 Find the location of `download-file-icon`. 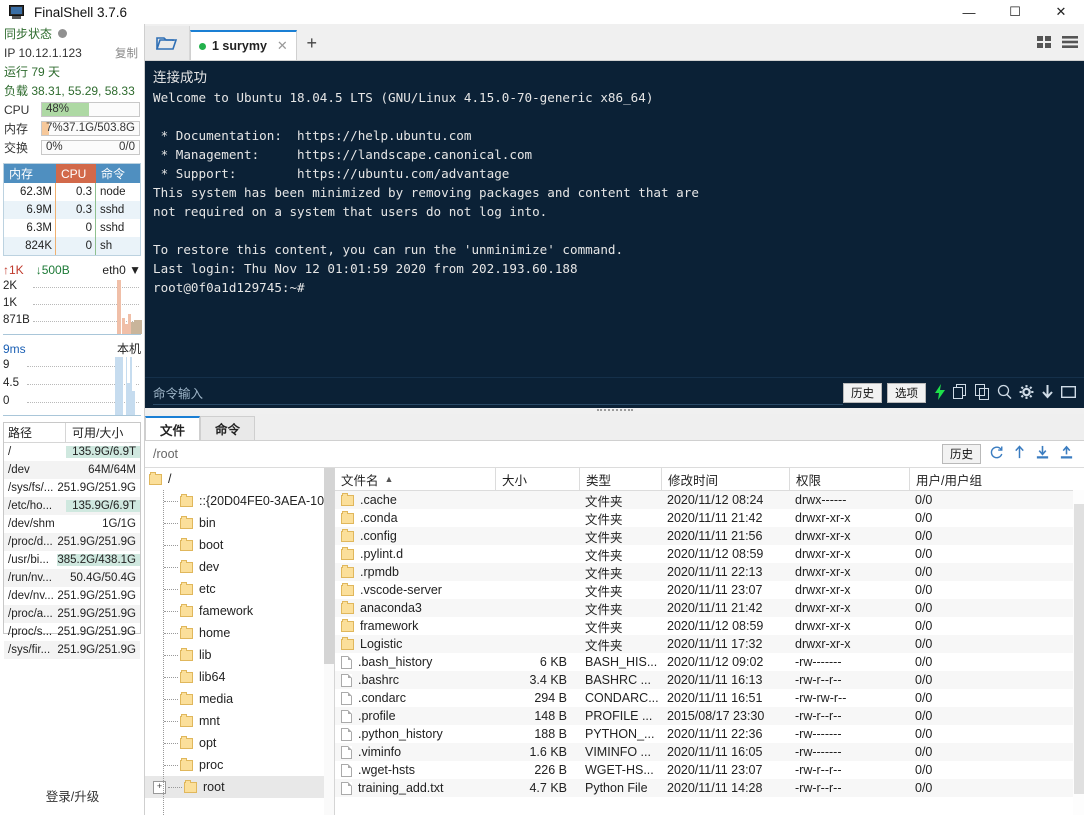

download-file-icon is located at coordinates (1042, 454).